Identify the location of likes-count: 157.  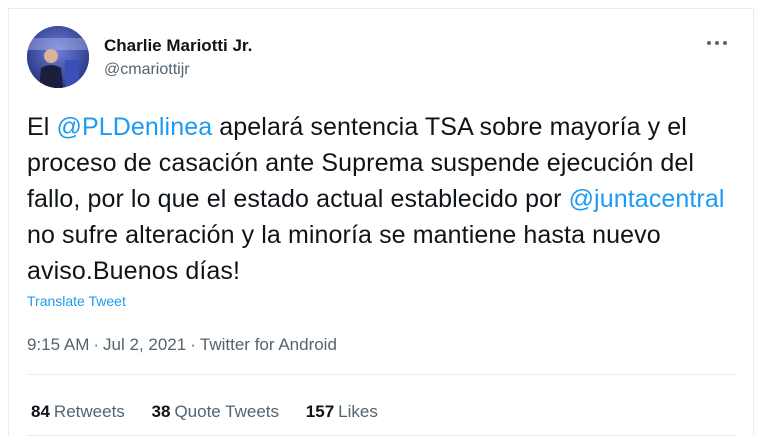
(320, 411).